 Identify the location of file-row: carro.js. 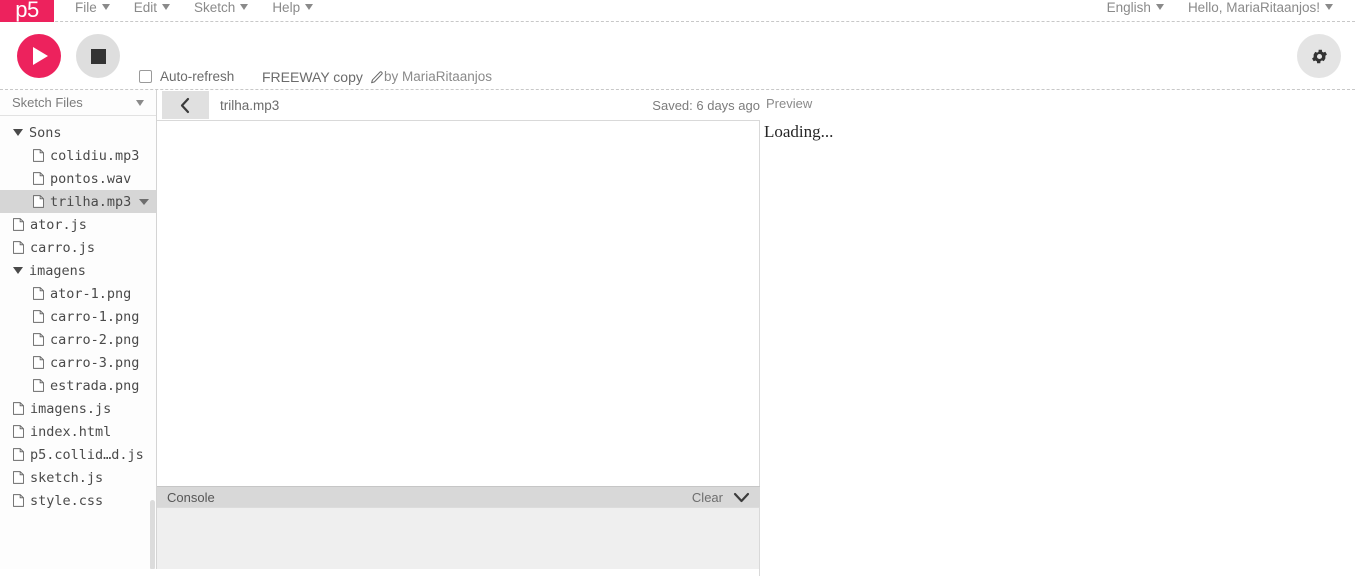
(78, 247).